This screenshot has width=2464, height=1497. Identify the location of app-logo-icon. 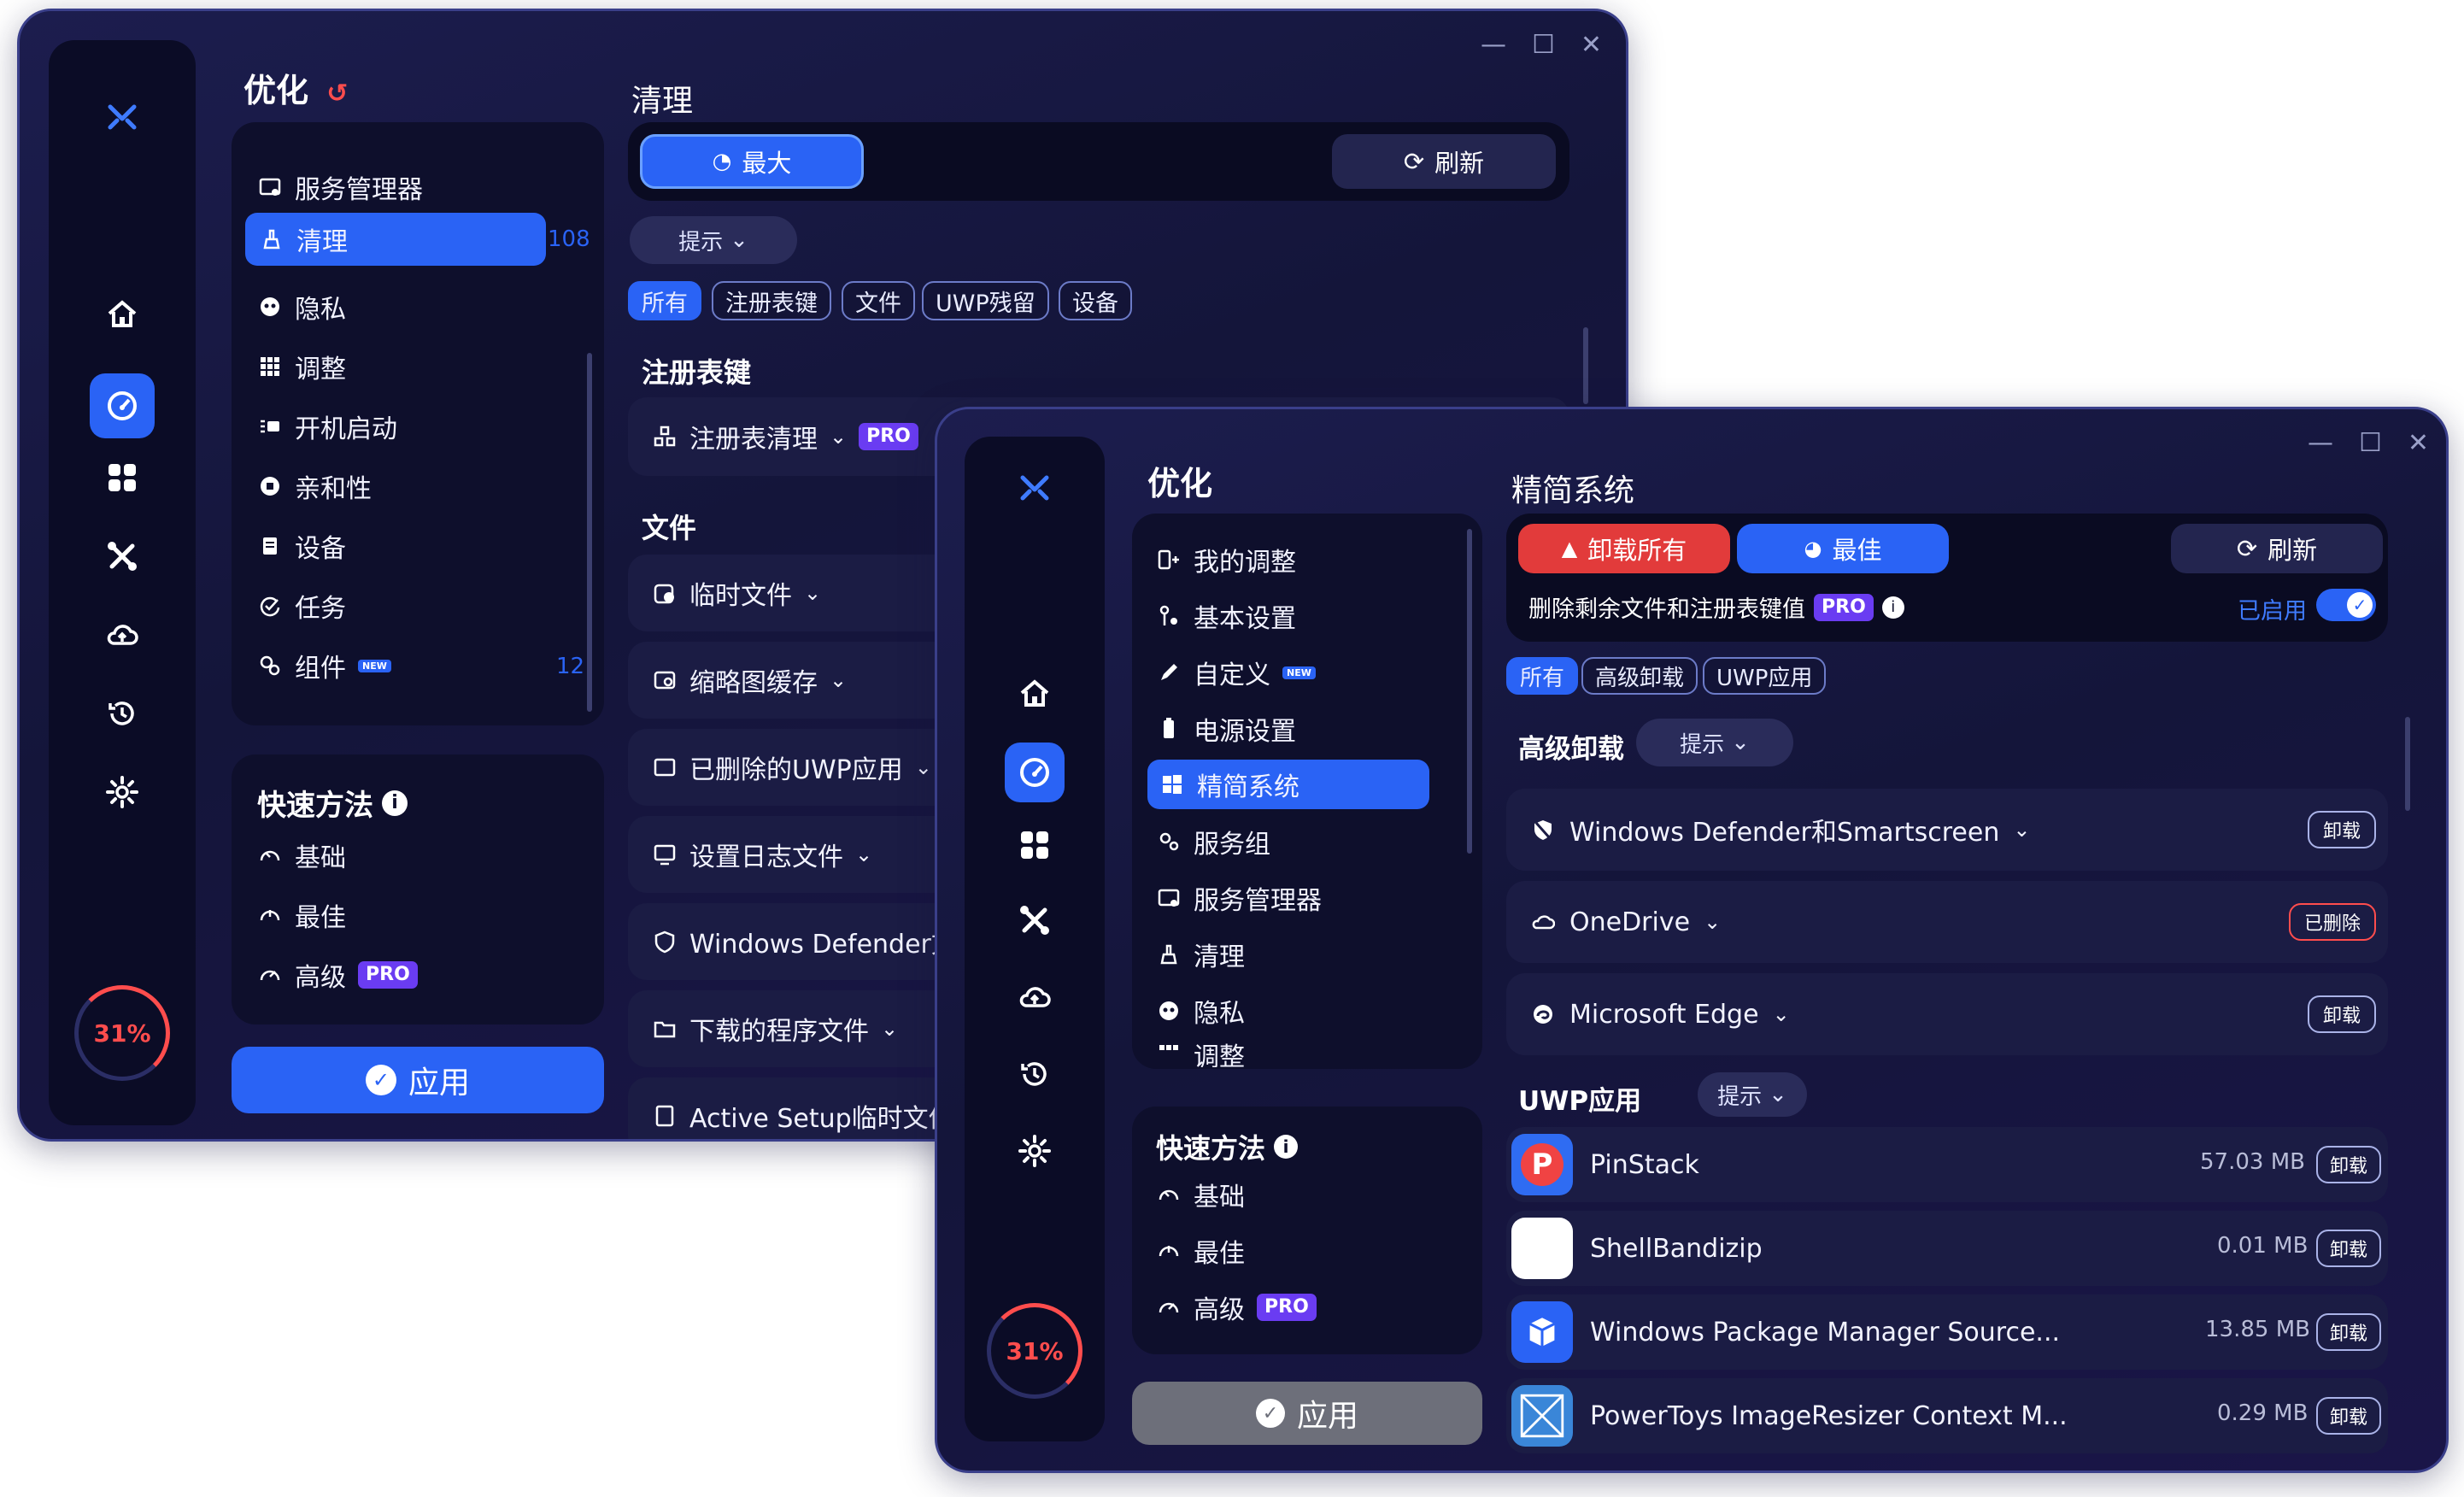
(122, 117).